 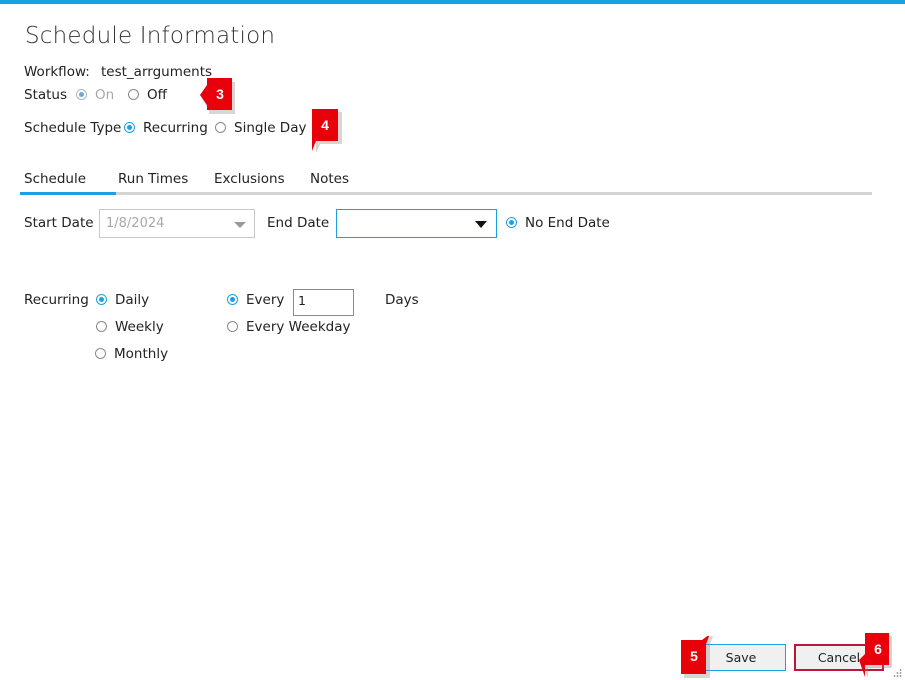 What do you see at coordinates (135, 223) in the screenshot?
I see `start-date-value: 1/8/2024` at bounding box center [135, 223].